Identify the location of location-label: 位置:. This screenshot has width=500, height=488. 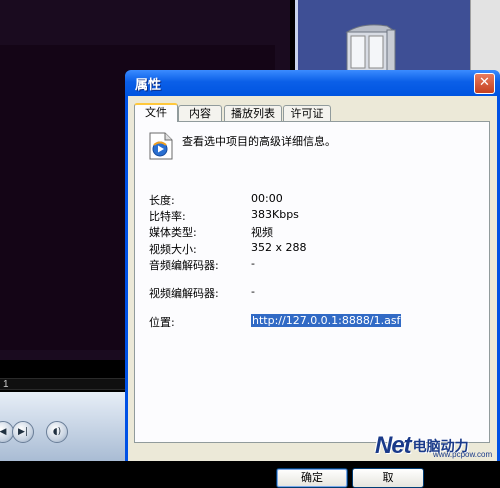
(162, 322).